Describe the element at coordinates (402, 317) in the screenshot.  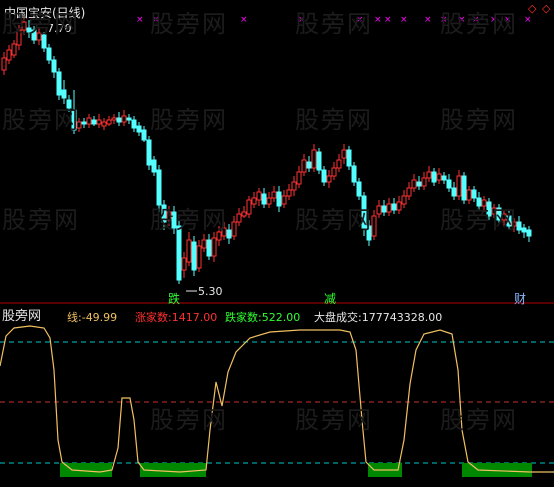
I see `volume-value: 177743328.00` at that location.